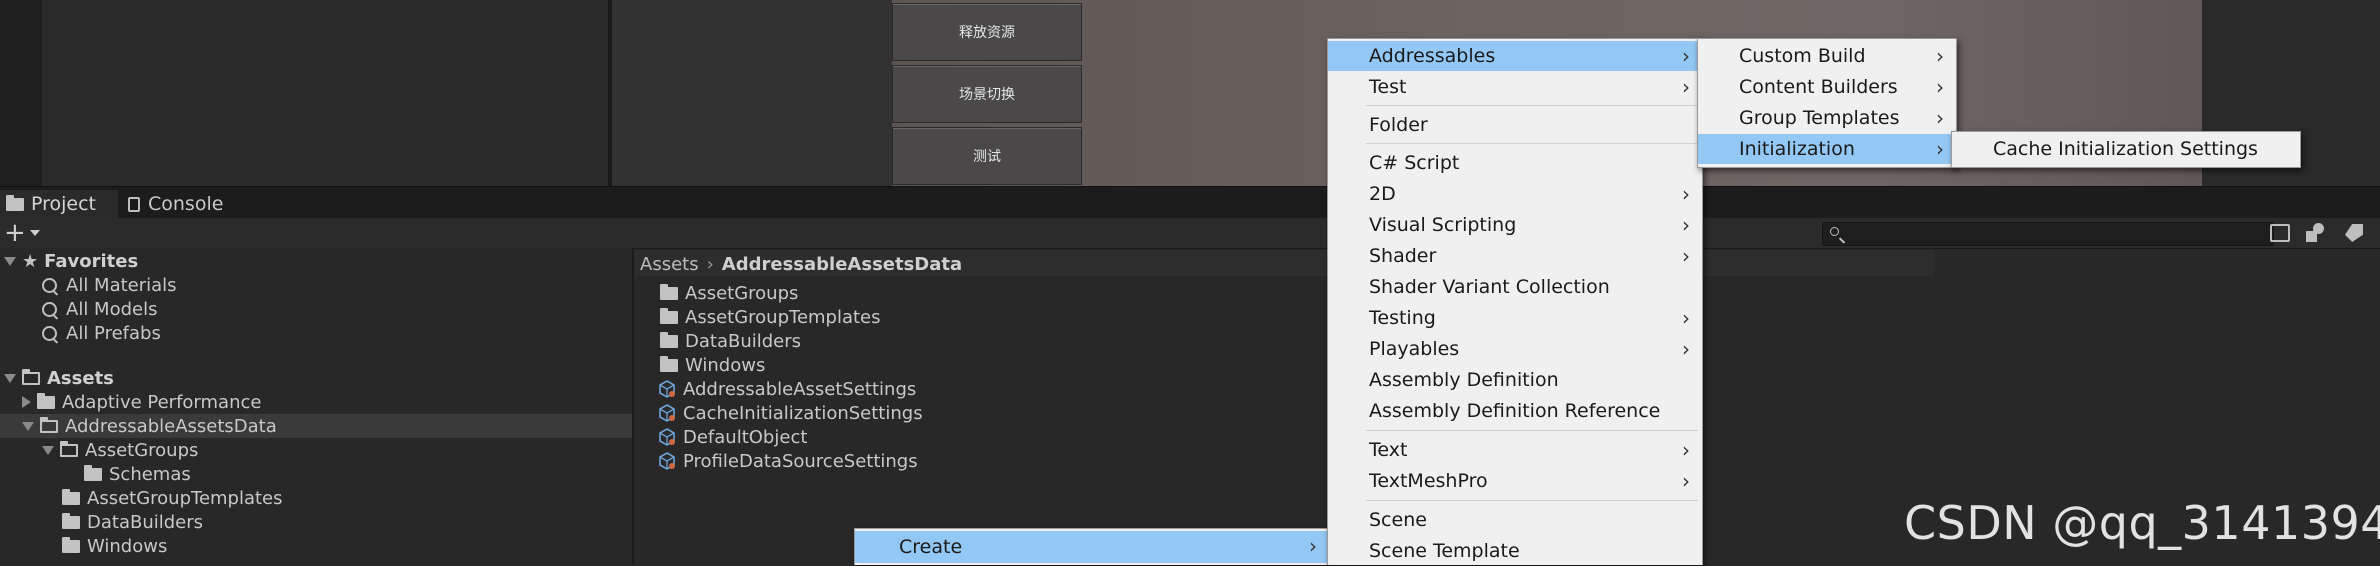 This screenshot has height=566, width=2380. I want to click on menu-item-addressables: Addressables ›, so click(1515, 56).